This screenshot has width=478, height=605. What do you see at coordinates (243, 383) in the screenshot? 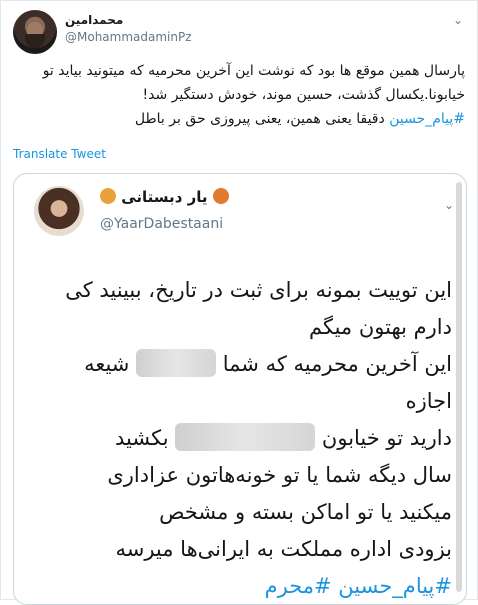
I see `quoted-line: این آخرین محرمیه که شما شیعه اجازه` at bounding box center [243, 383].